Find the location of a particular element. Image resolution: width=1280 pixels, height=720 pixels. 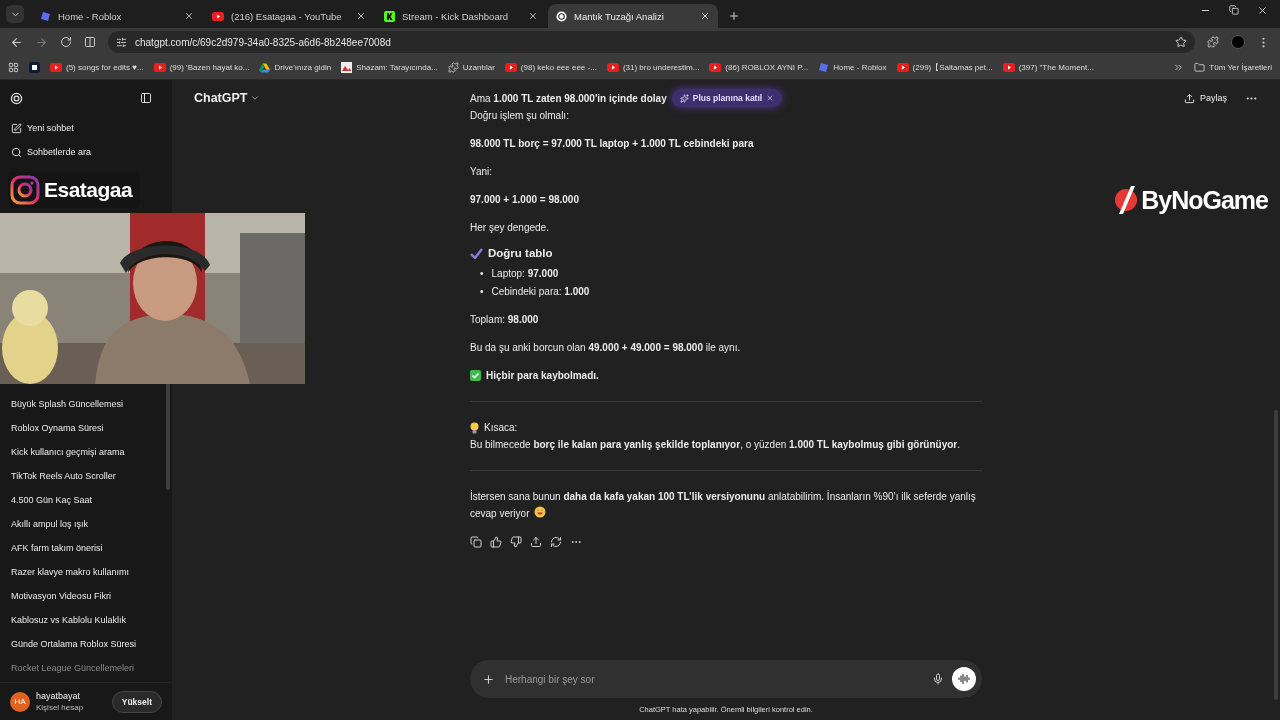

restore-icon is located at coordinates (1234, 9).